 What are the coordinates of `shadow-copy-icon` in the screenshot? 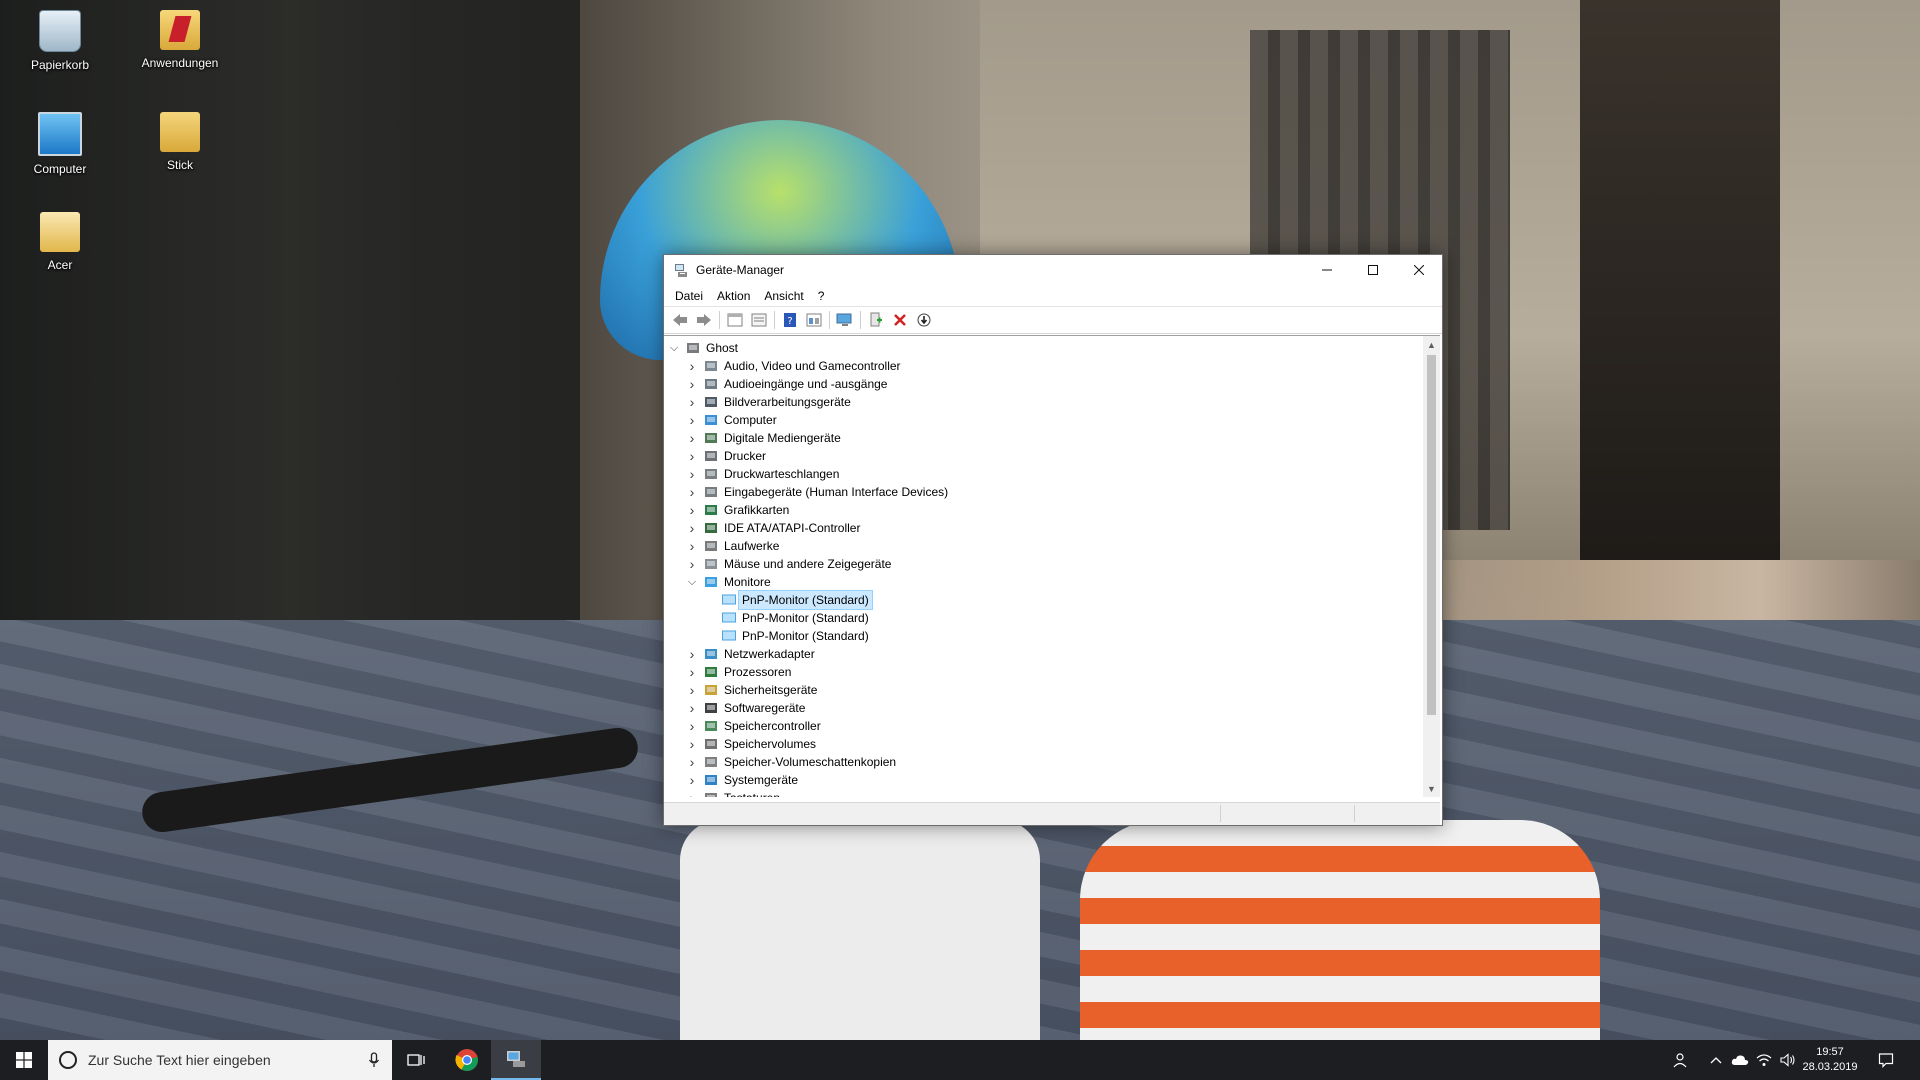 It's located at (711, 762).